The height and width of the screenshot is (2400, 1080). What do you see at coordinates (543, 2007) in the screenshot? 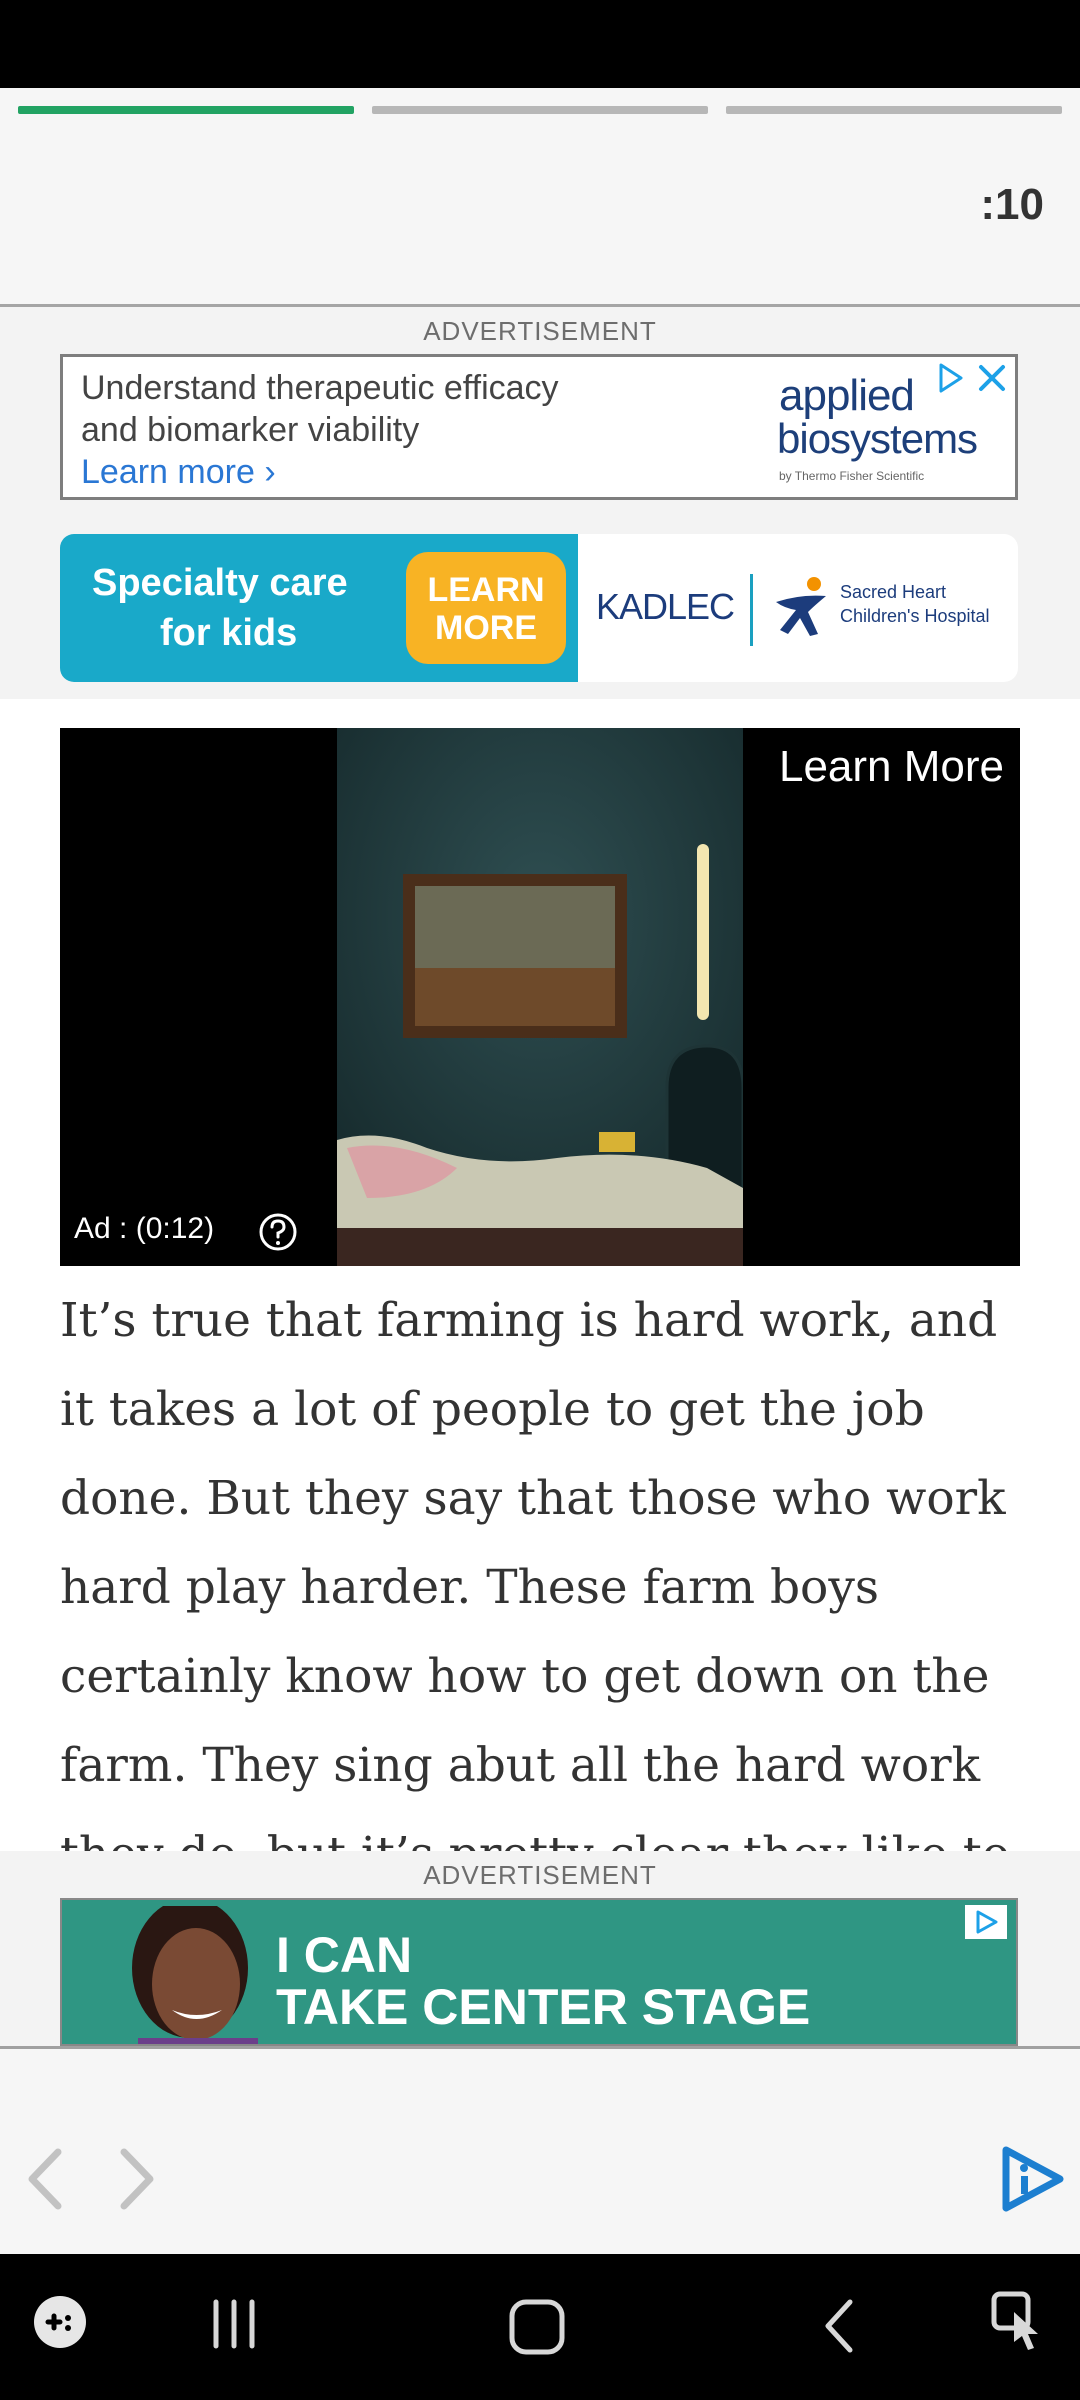
I see `stage-ad-line2: TAKE CENTER STAGE` at bounding box center [543, 2007].